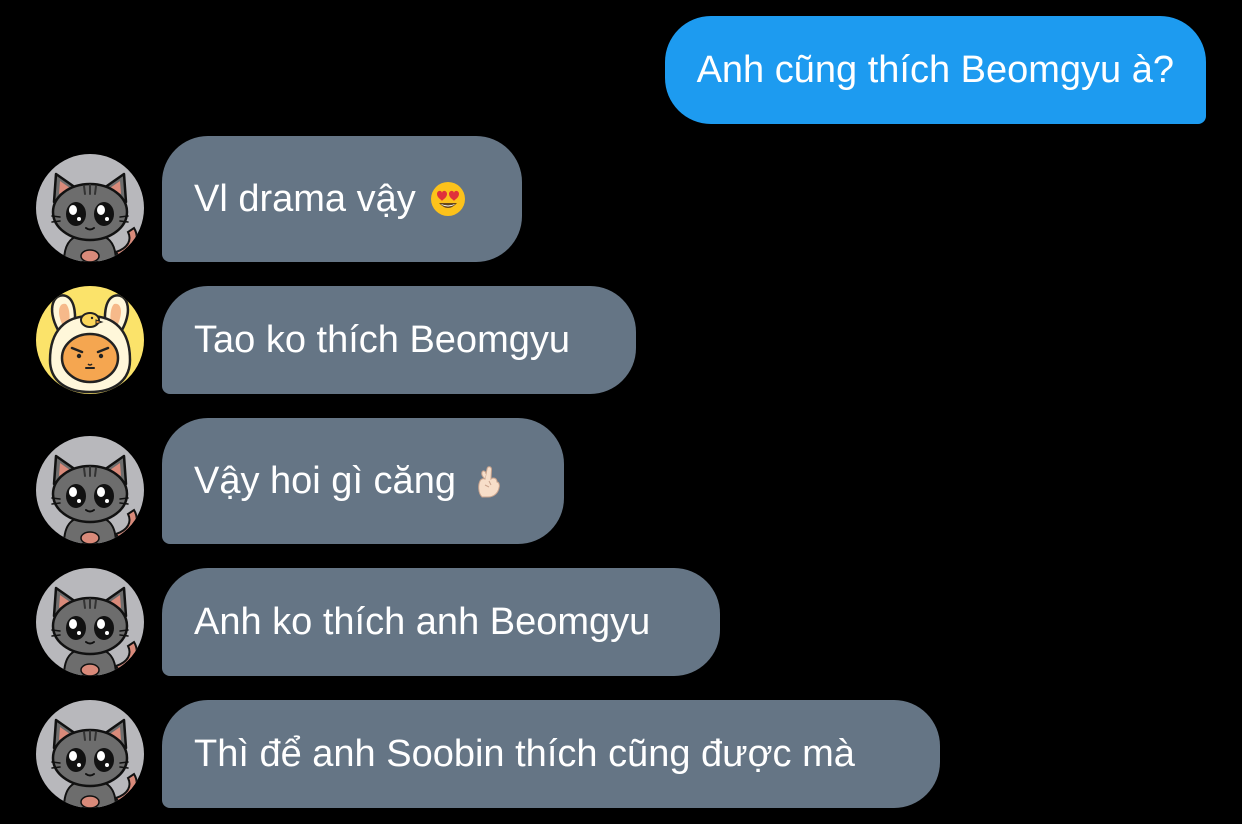 Image resolution: width=1242 pixels, height=824 pixels. Describe the element at coordinates (524, 754) in the screenshot. I see `message-text: Thì để anh Soobin thích cũng được mà` at that location.